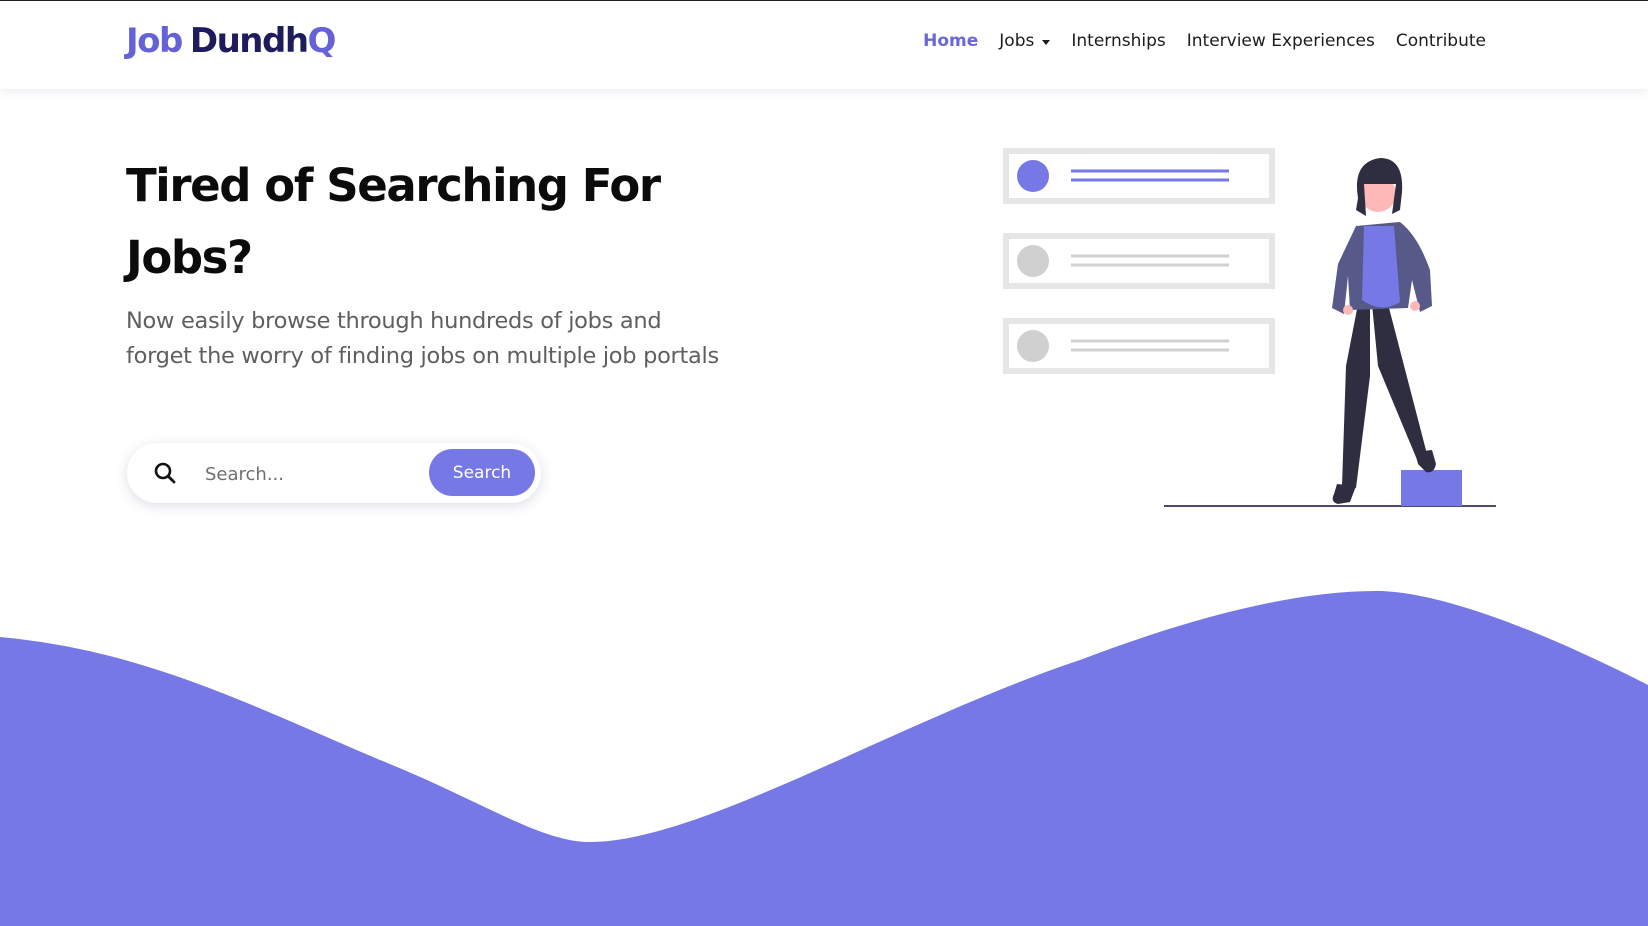 Image resolution: width=1648 pixels, height=926 pixels. I want to click on woman-standing-with-list-illustration, so click(1249, 327).